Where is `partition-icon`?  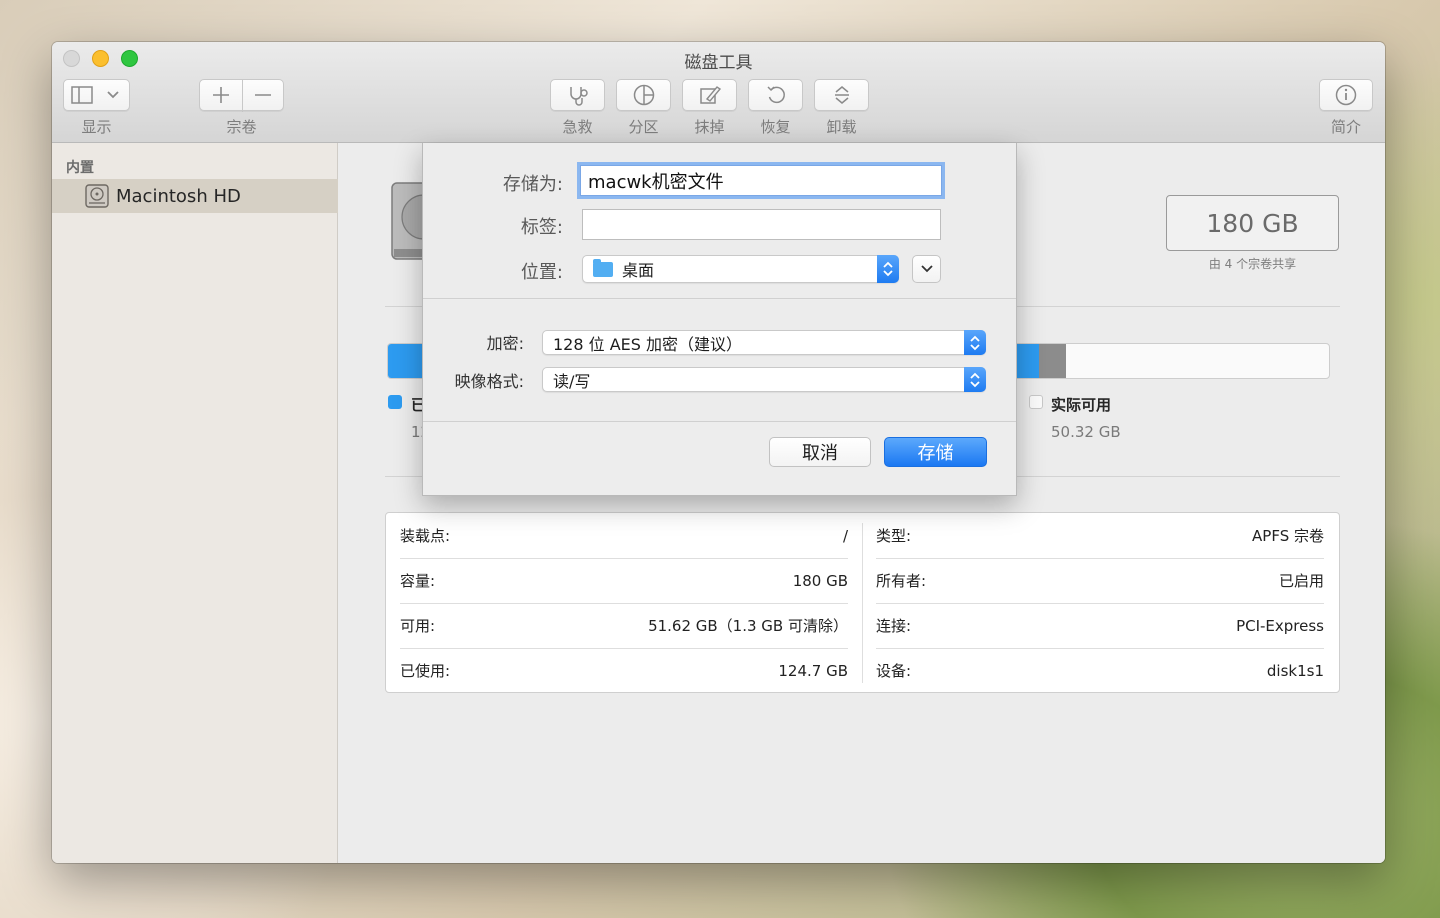 partition-icon is located at coordinates (643, 95).